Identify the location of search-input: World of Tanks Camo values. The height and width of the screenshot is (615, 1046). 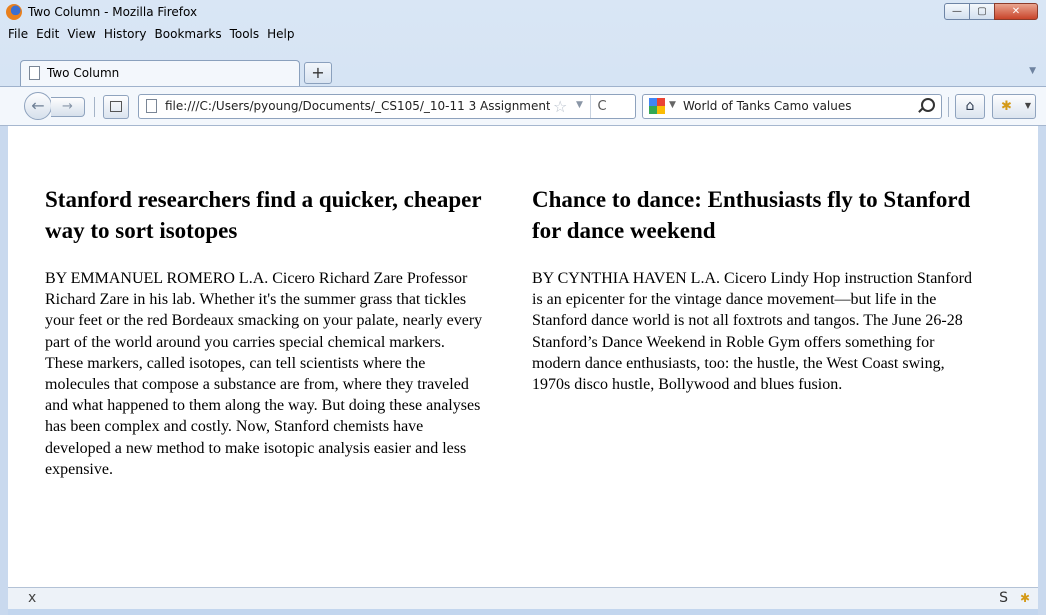
(767, 106).